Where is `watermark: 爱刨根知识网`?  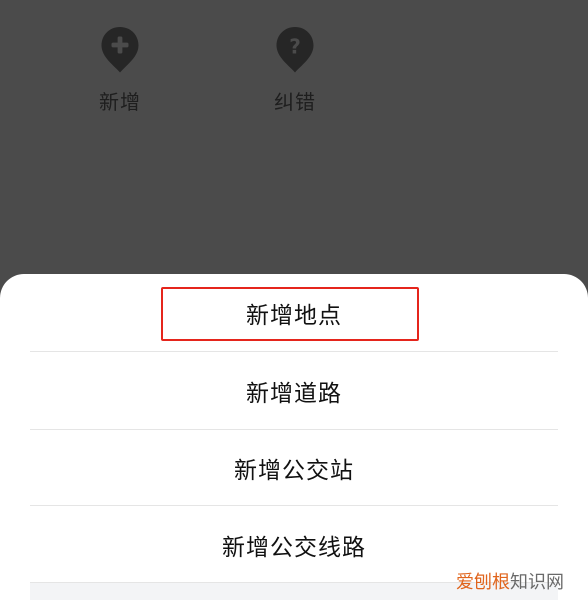
watermark: 爱刨根知识网 is located at coordinates (510, 581).